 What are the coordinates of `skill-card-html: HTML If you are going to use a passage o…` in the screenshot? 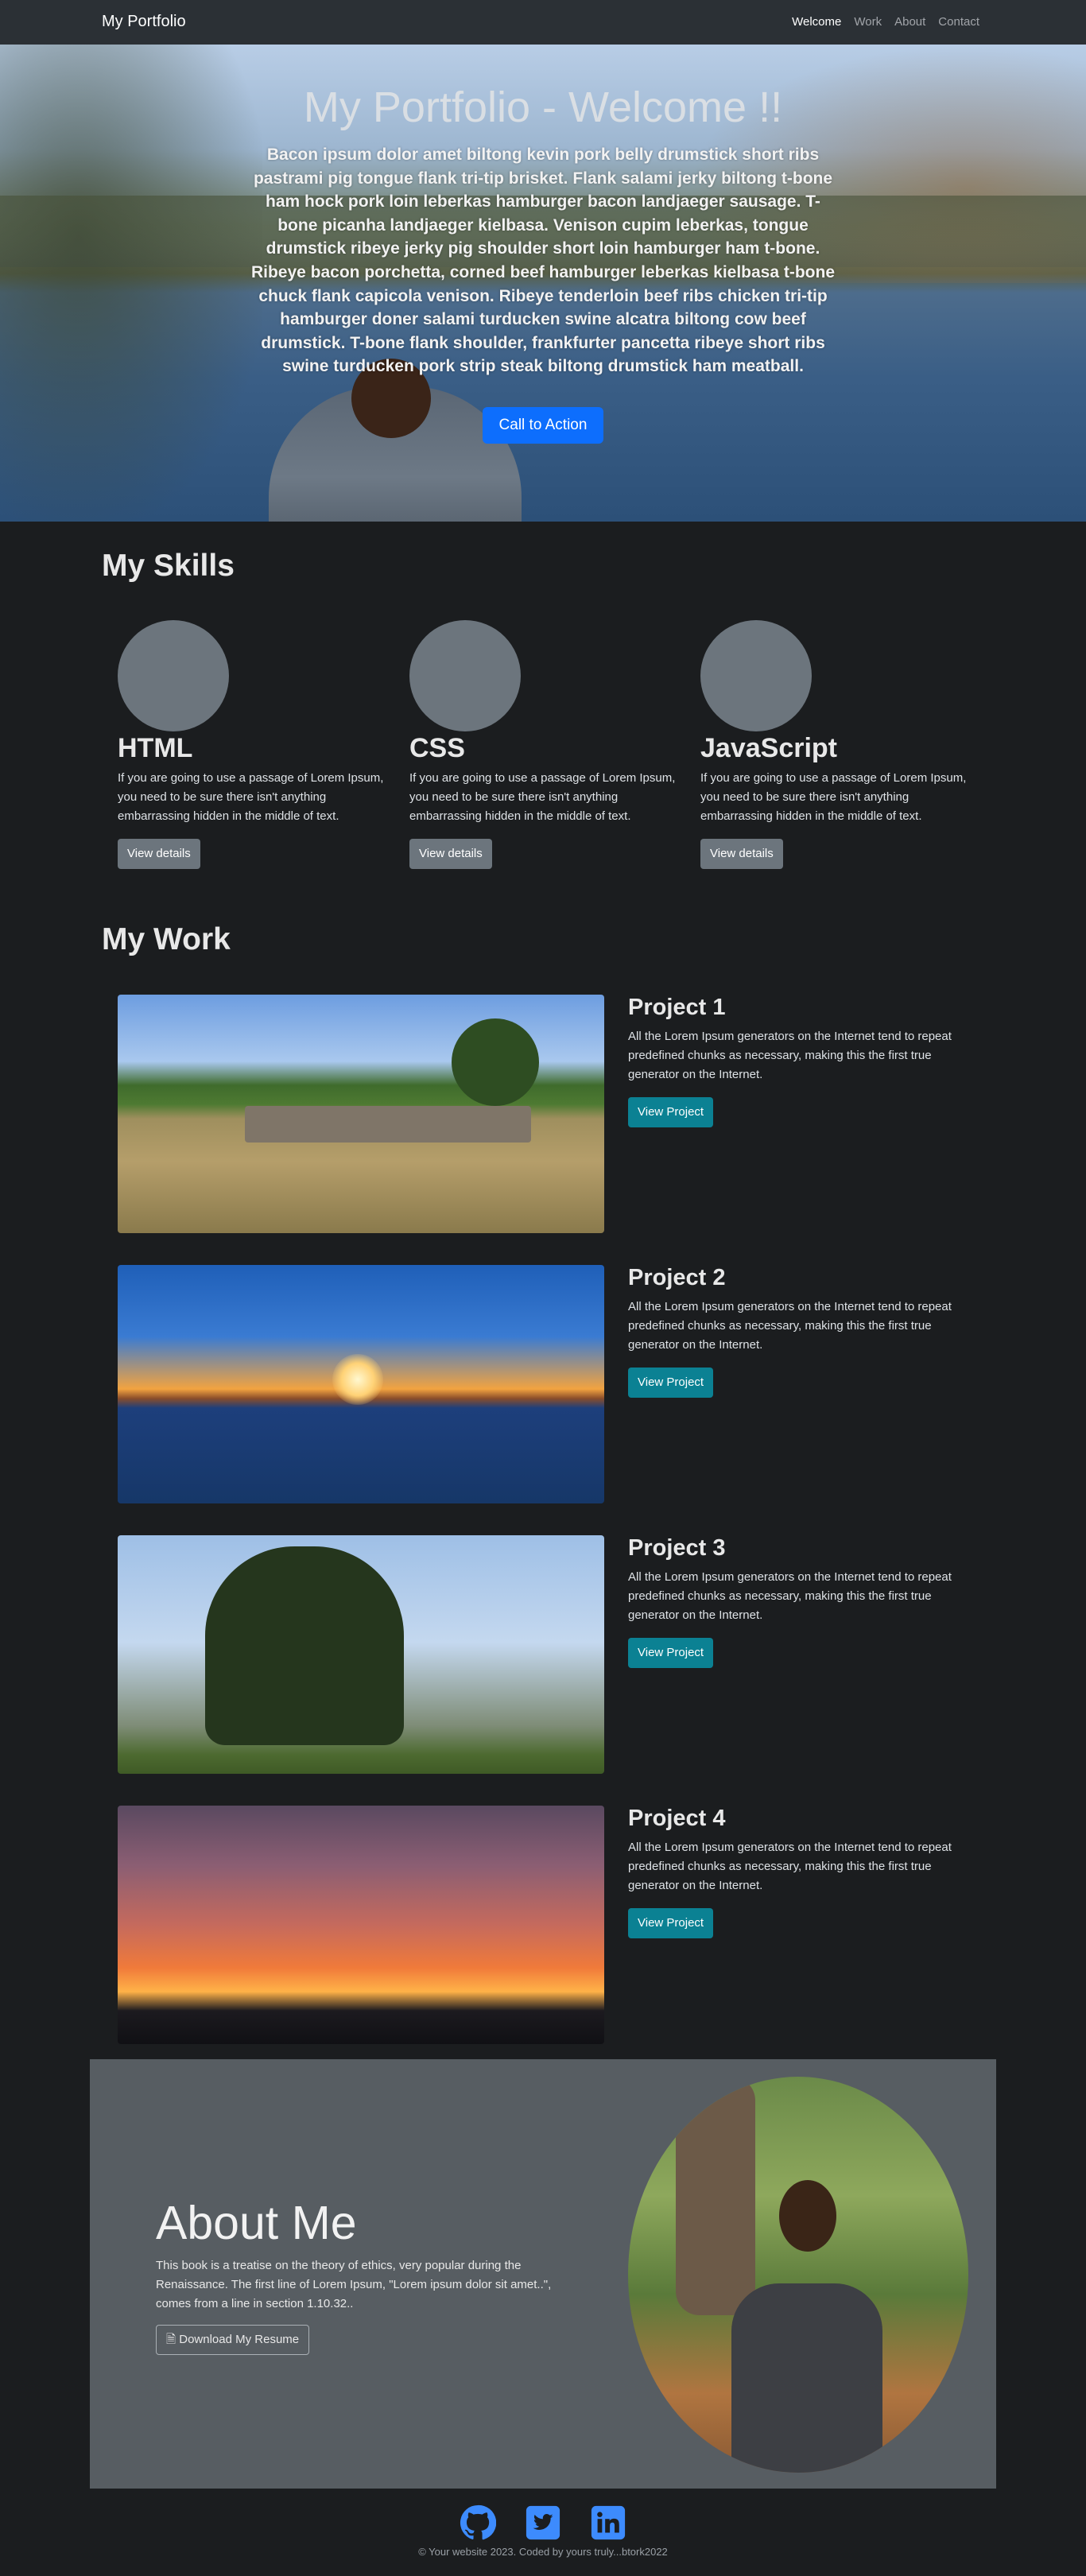 It's located at (257, 745).